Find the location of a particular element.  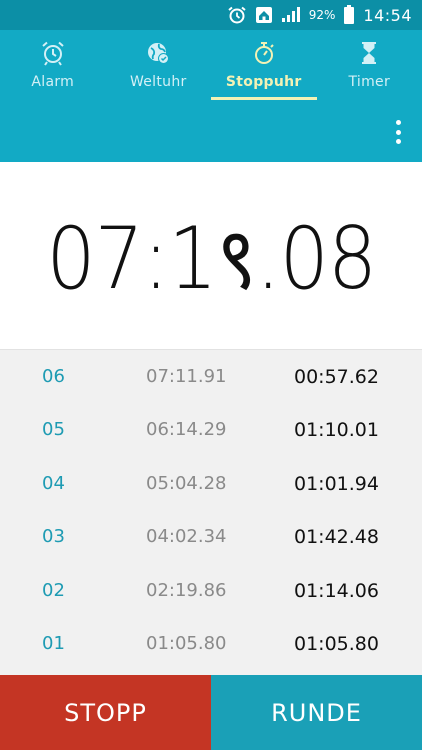

lap-row: 02 02:19.86 01:14.06 is located at coordinates (211, 590).